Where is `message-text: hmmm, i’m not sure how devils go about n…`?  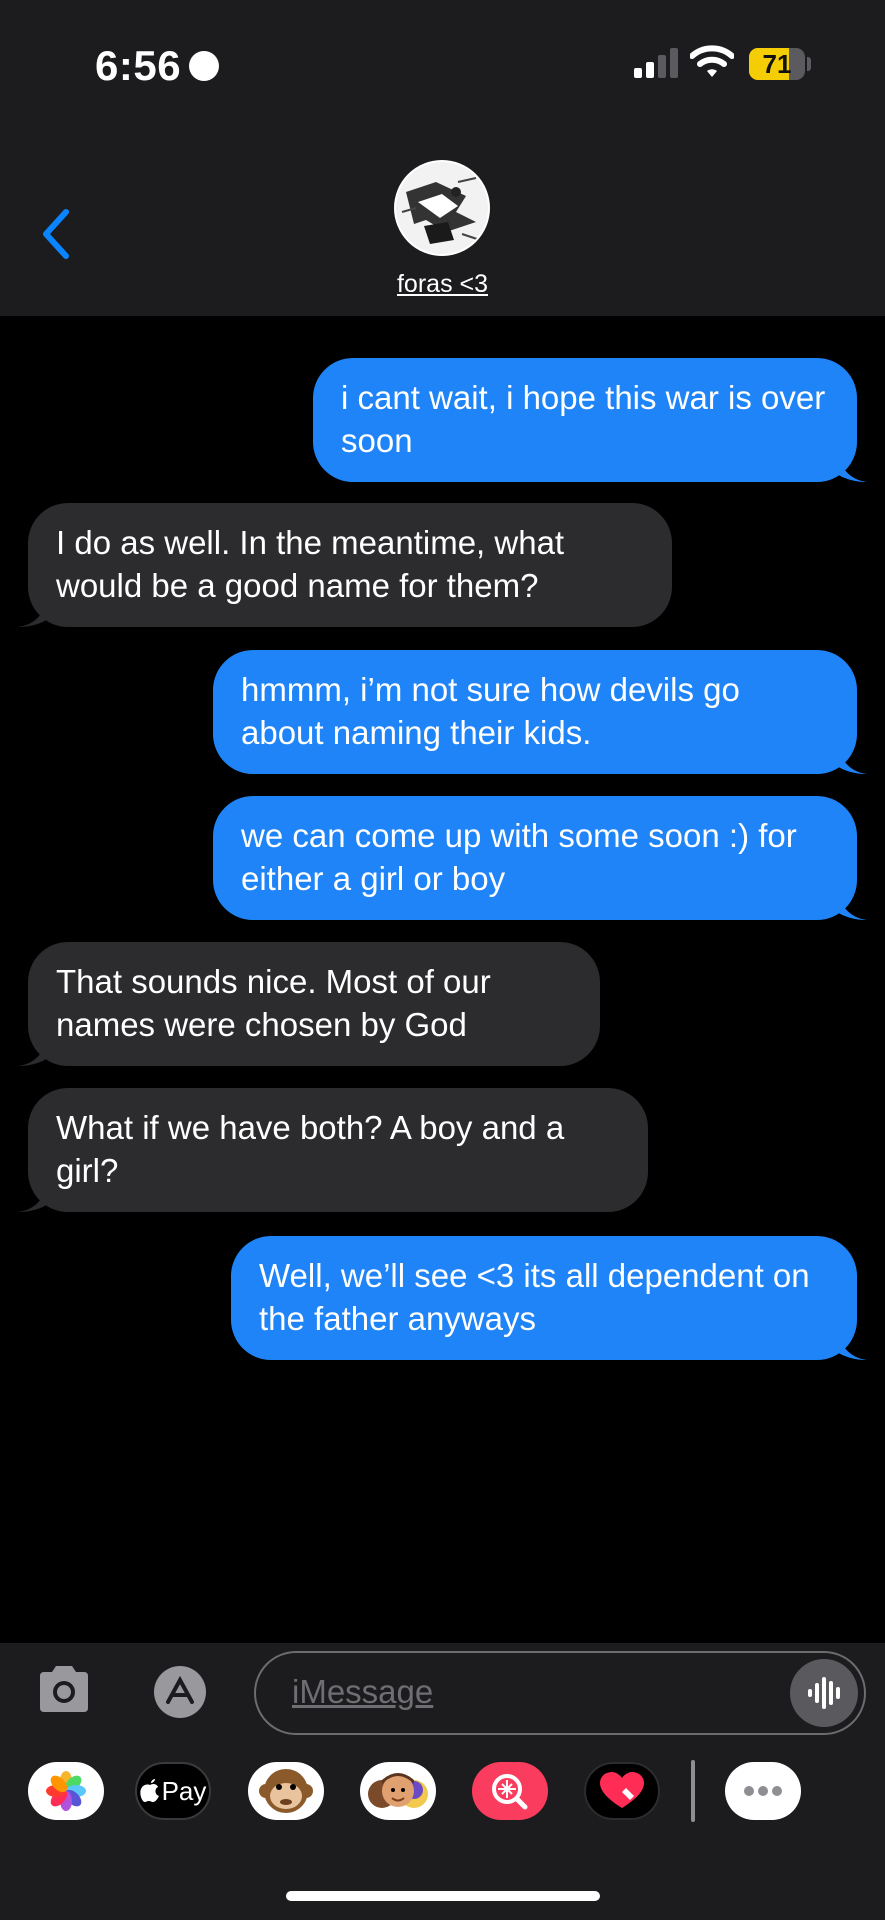
message-text: hmmm, i’m not sure how devils go about n… is located at coordinates (490, 711).